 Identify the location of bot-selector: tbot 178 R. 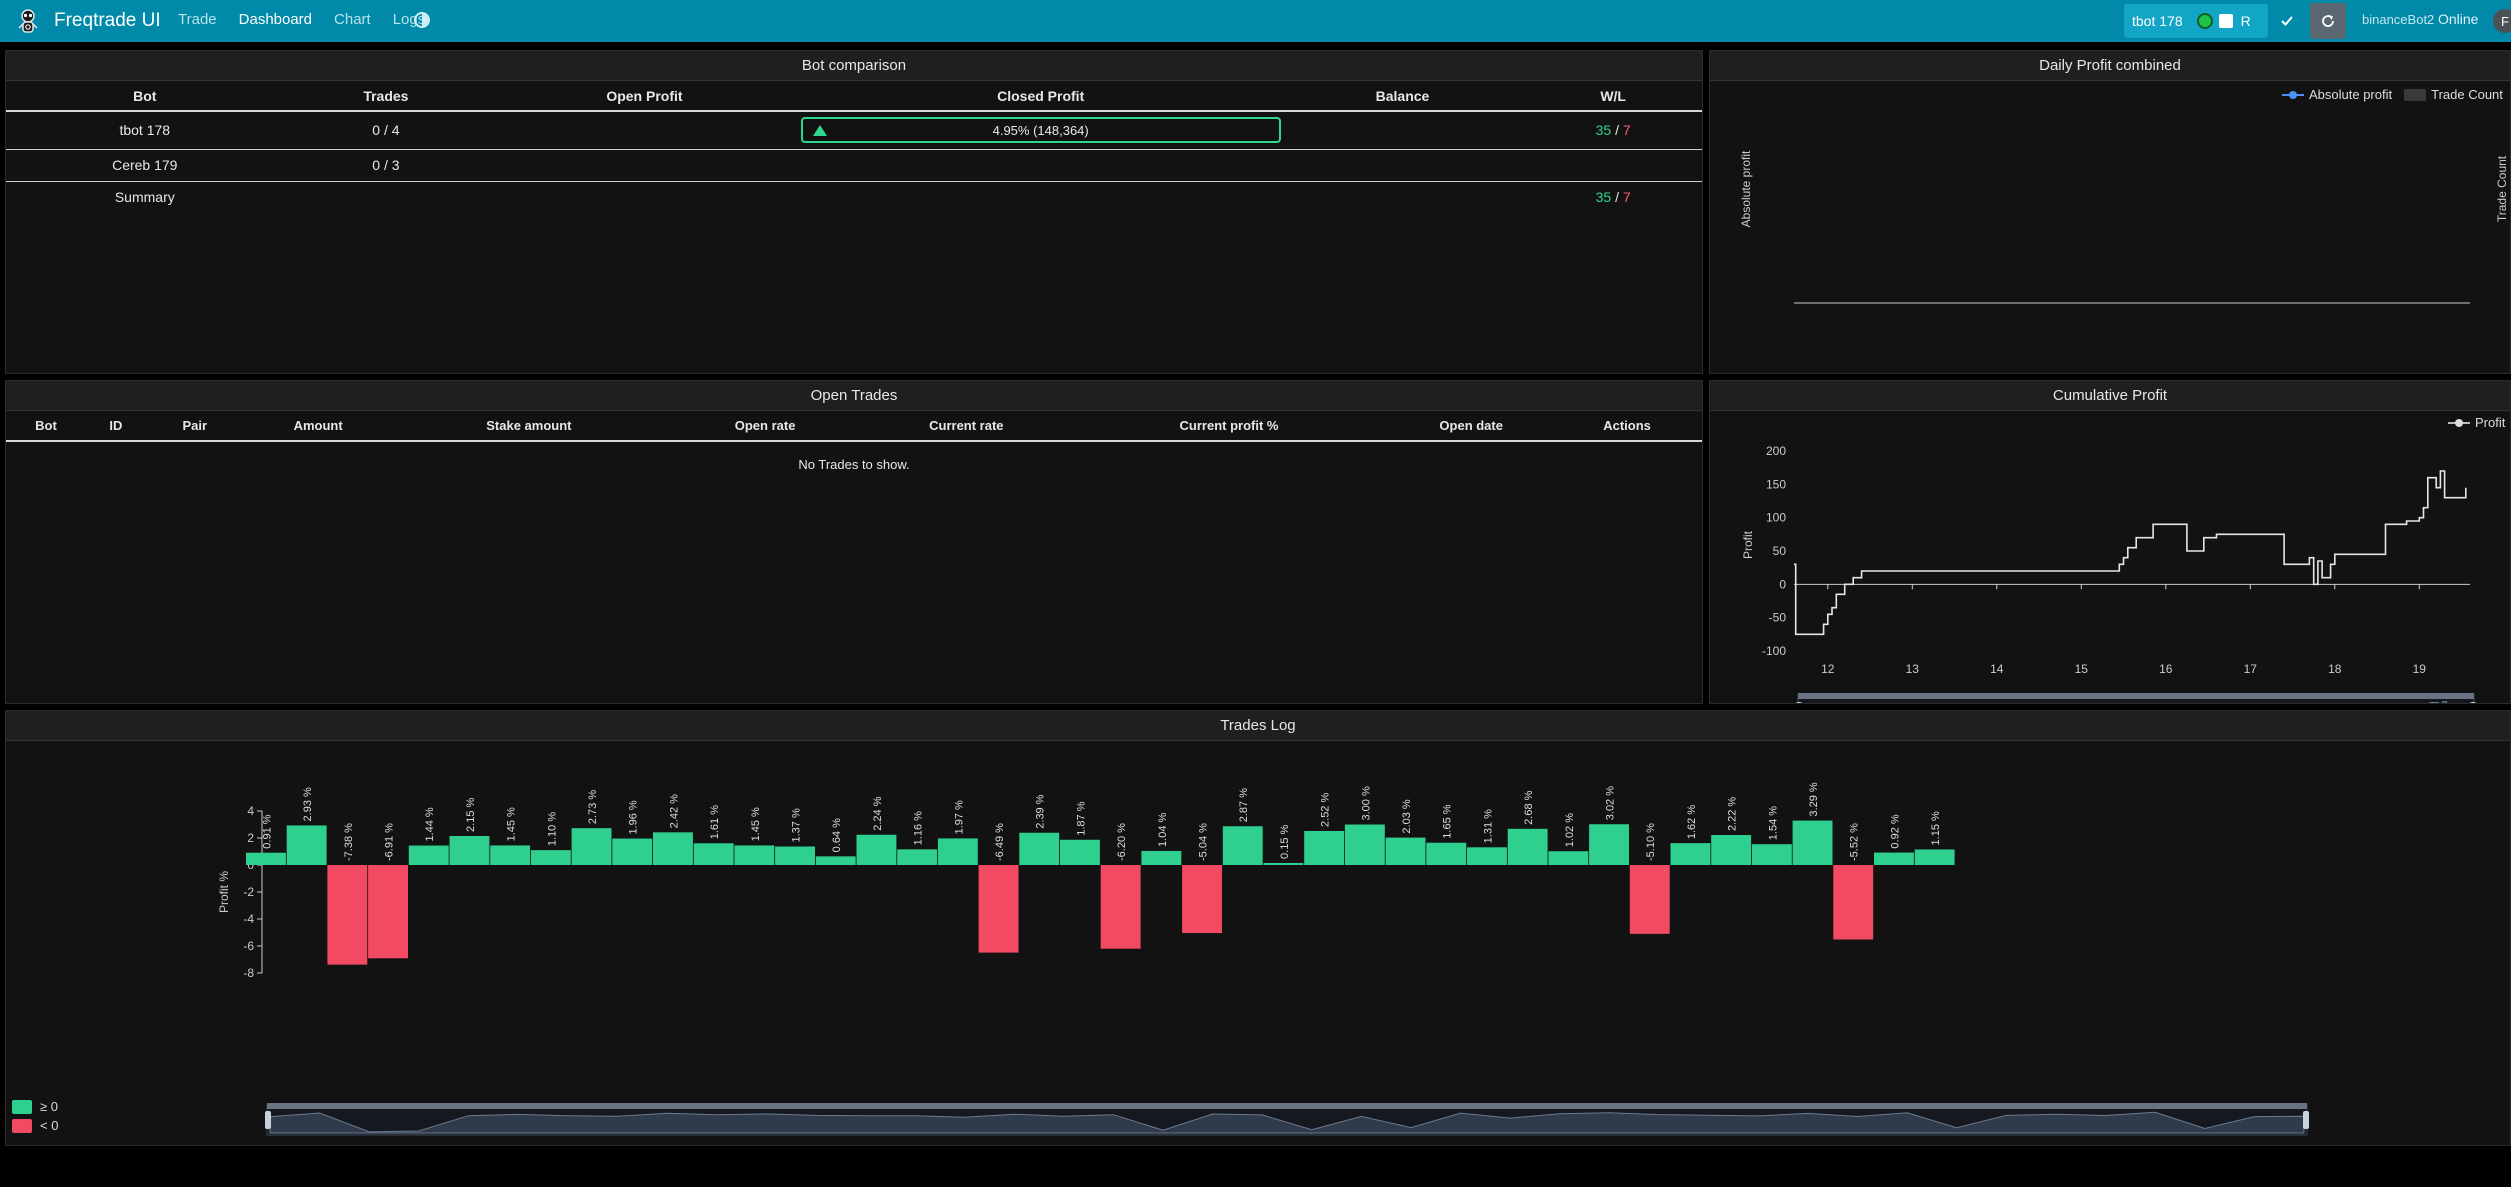
(2196, 21).